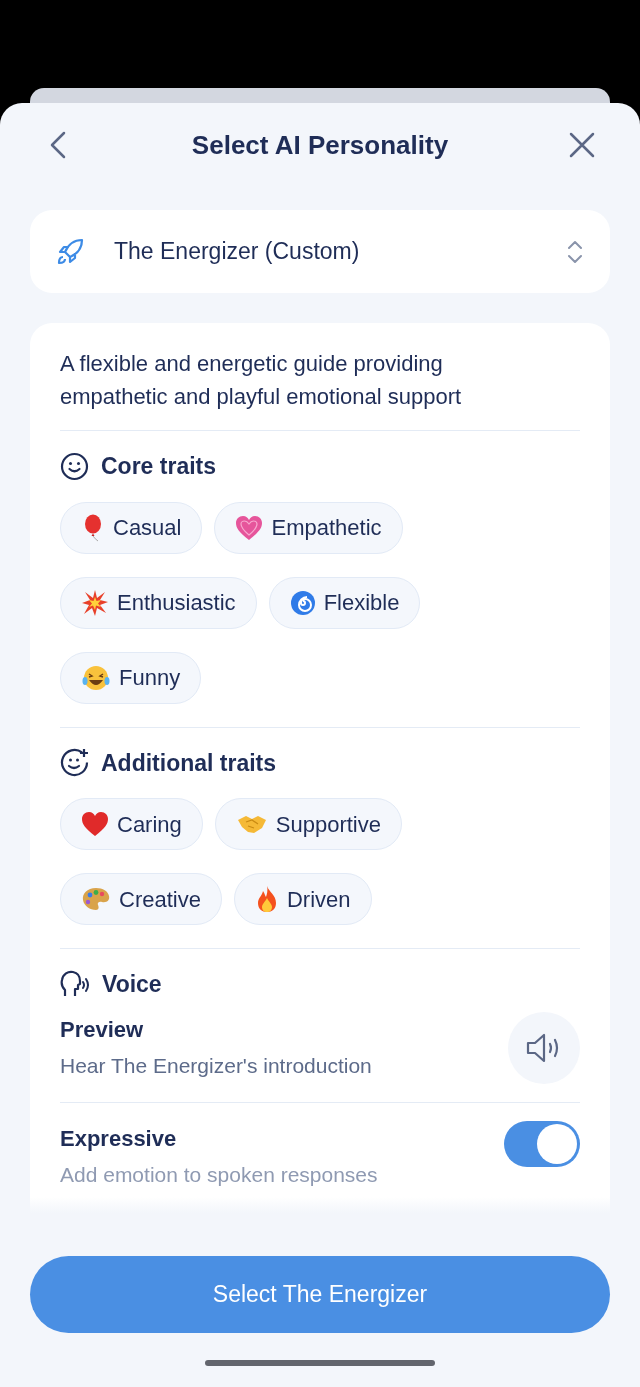  Describe the element at coordinates (189, 763) in the screenshot. I see `section-heading: Additional traits` at that location.